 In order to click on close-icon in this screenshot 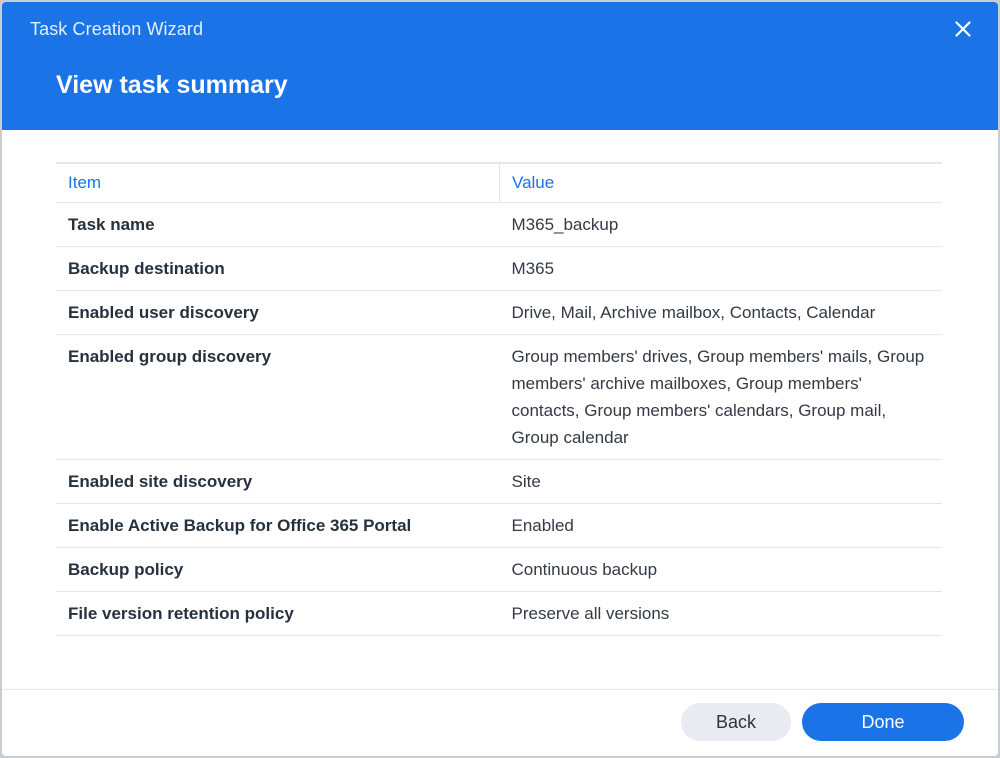, I will do `click(963, 29)`.